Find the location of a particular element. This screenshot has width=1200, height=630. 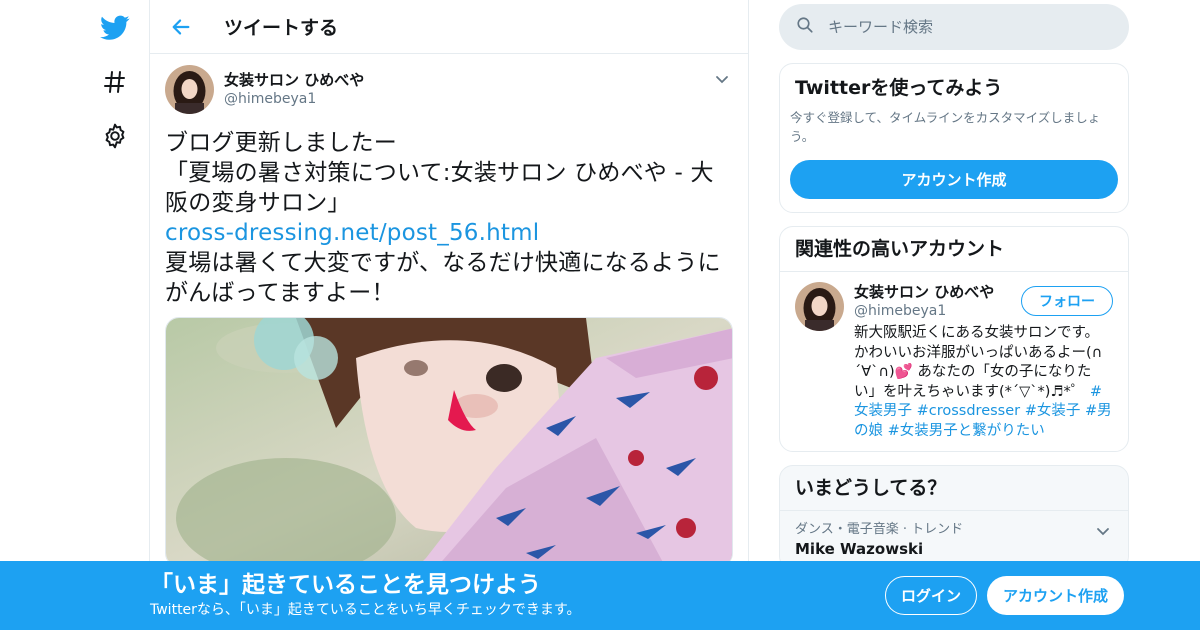

back-arrow-icon is located at coordinates (181, 27).